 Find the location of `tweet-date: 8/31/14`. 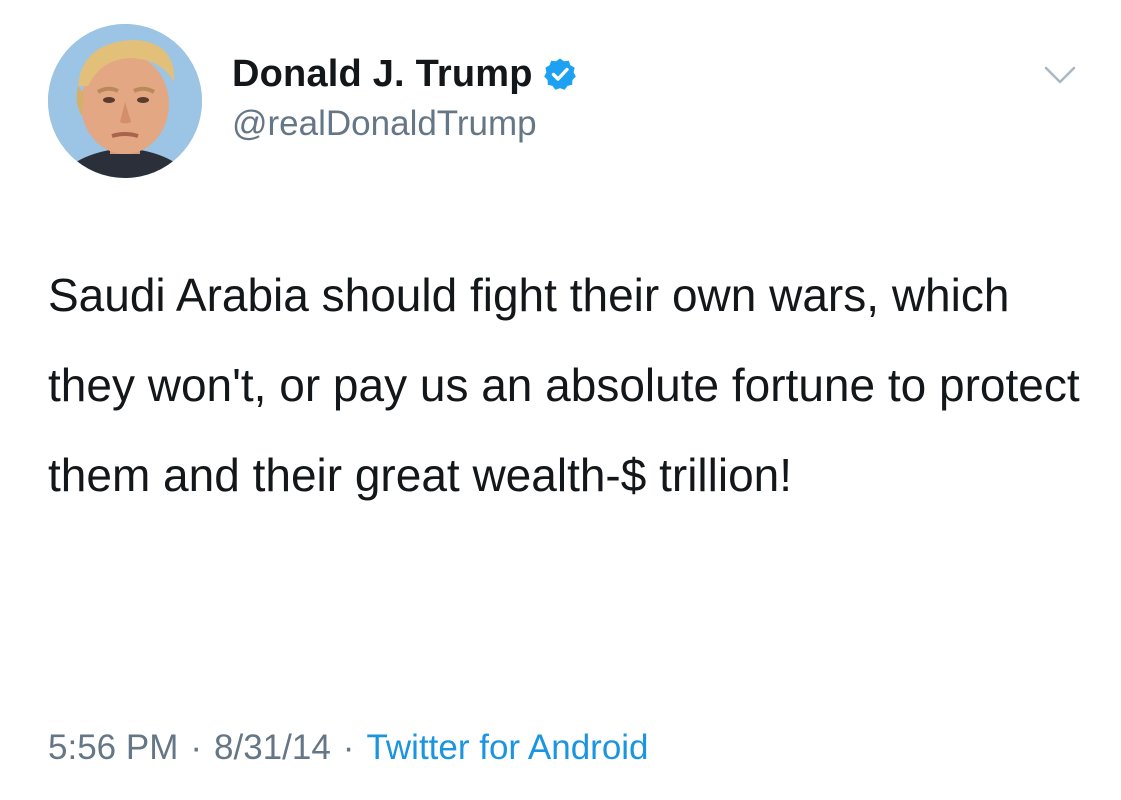

tweet-date: 8/31/14 is located at coordinates (272, 748).